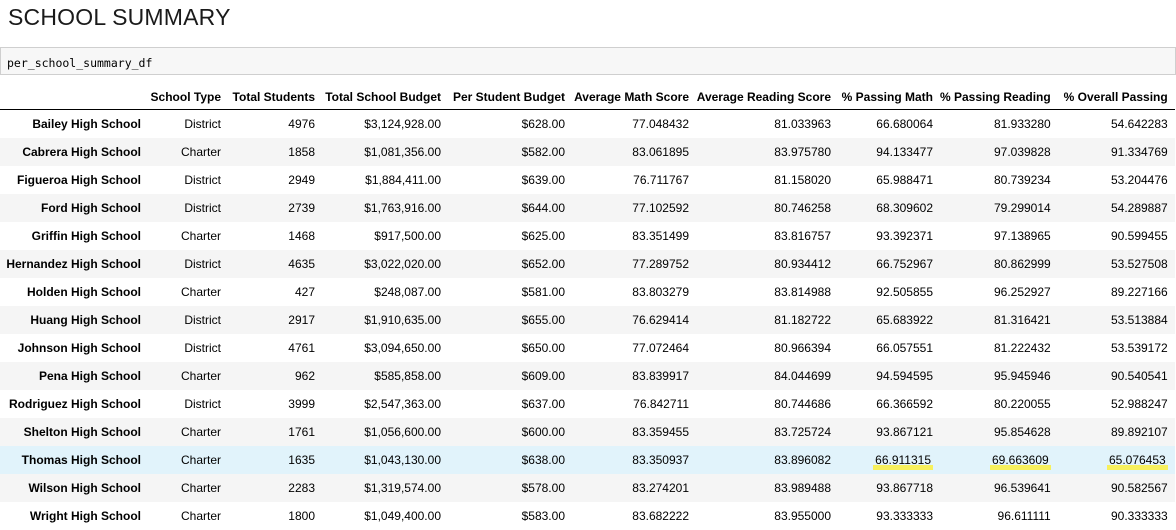 This screenshot has width=1176, height=530. Describe the element at coordinates (82, 432) in the screenshot. I see `row-label: Shelton High School` at that location.